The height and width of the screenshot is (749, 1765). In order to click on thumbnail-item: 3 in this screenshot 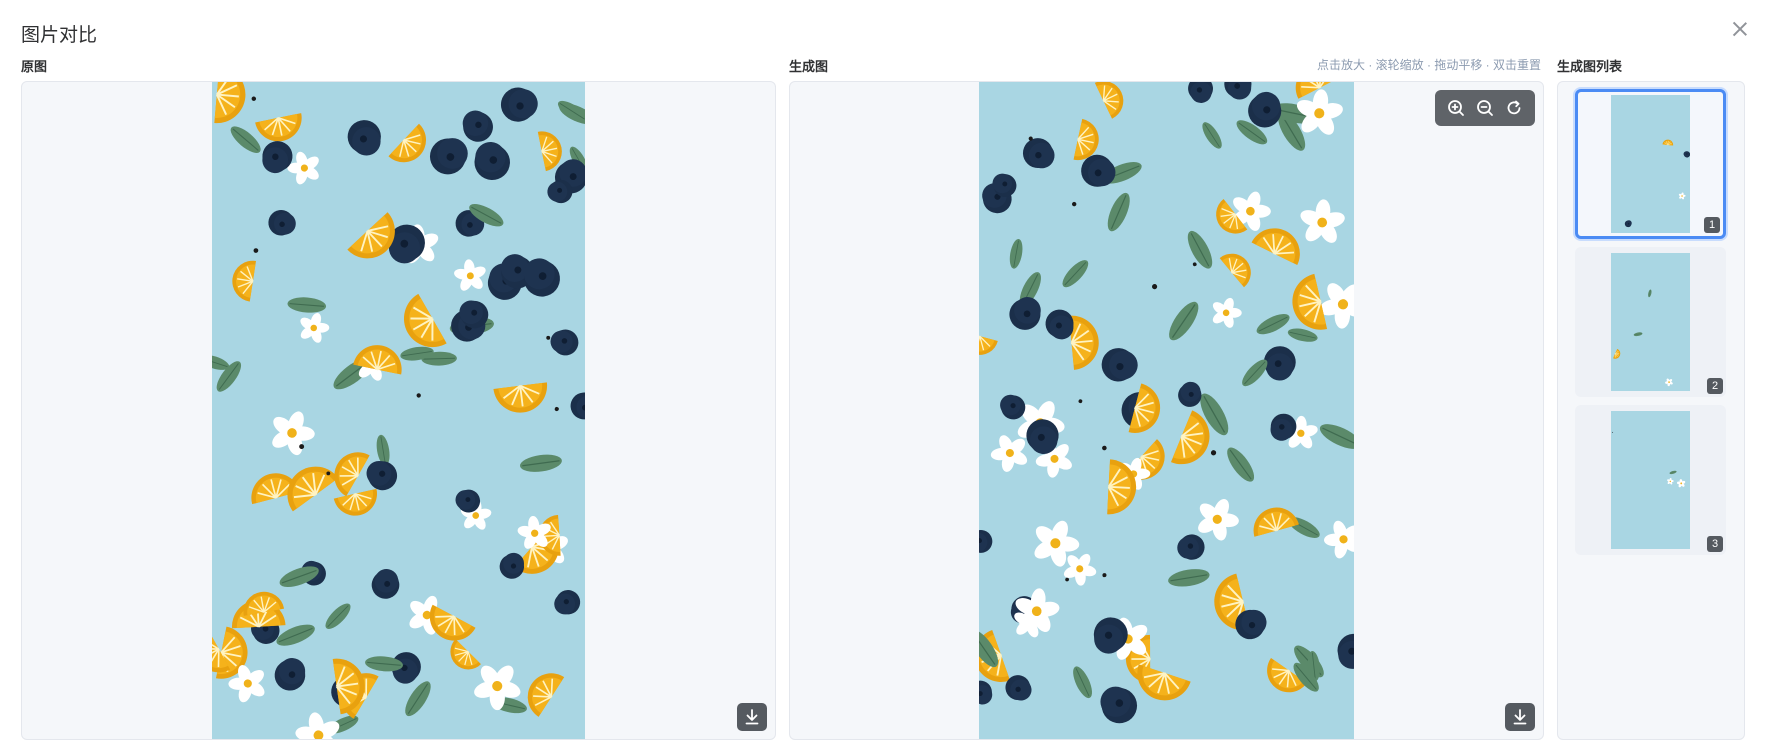, I will do `click(1650, 480)`.